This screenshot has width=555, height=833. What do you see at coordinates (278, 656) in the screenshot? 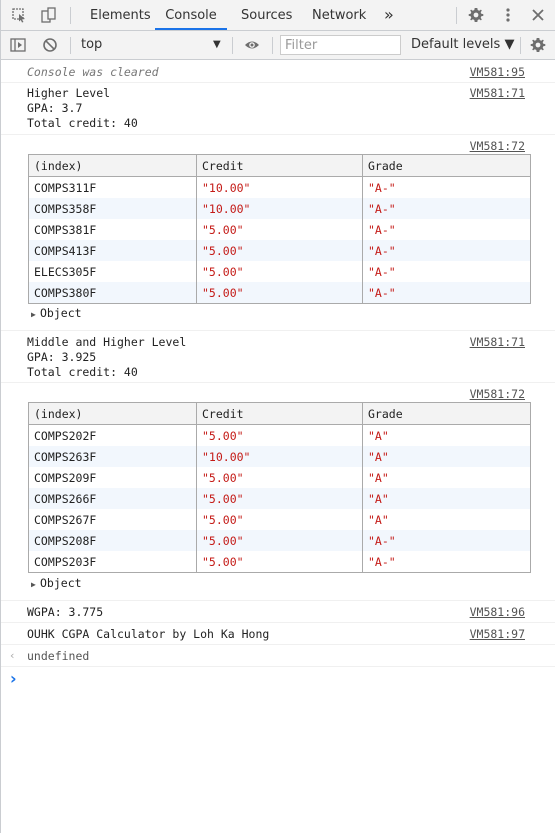
I see `console-result: ‹ undefined` at bounding box center [278, 656].